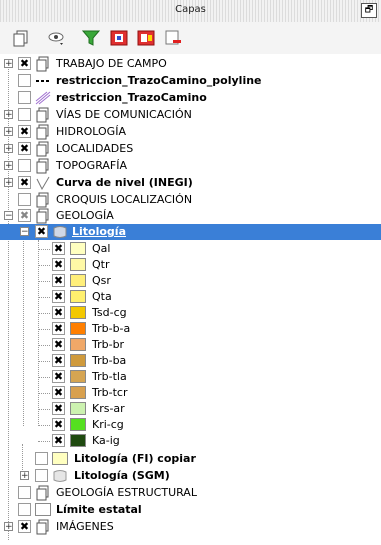 The image size is (381, 545). What do you see at coordinates (119, 38) in the screenshot?
I see `expand-all-icon` at bounding box center [119, 38].